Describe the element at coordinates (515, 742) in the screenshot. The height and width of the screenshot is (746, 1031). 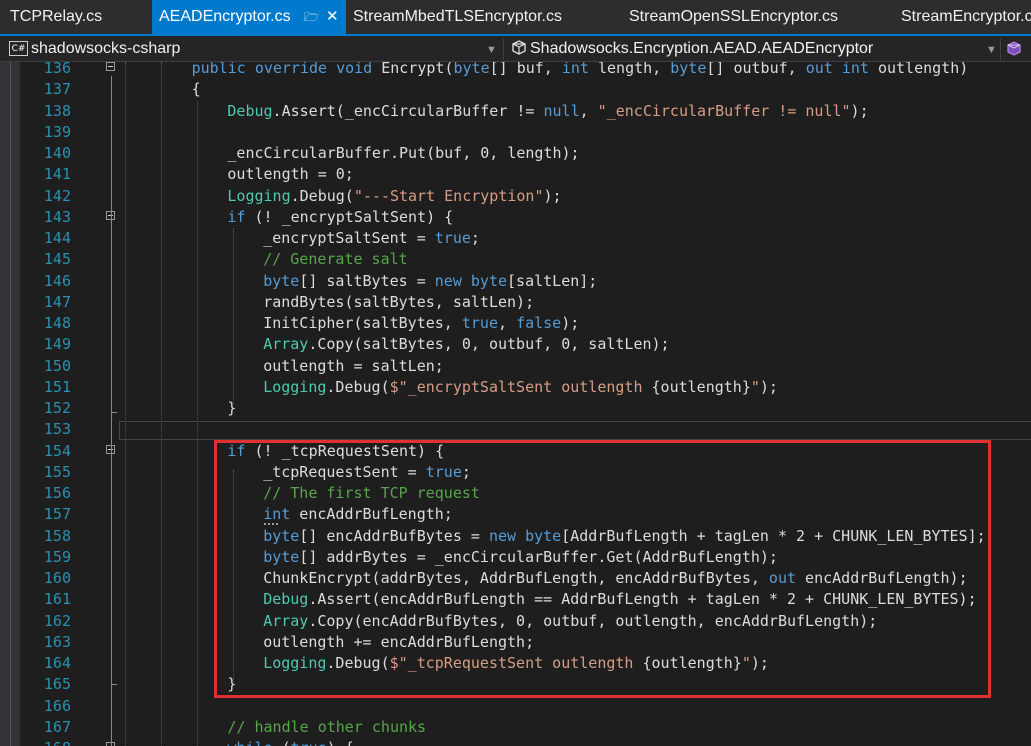
I see `code-line: 168 while (true) {` at that location.